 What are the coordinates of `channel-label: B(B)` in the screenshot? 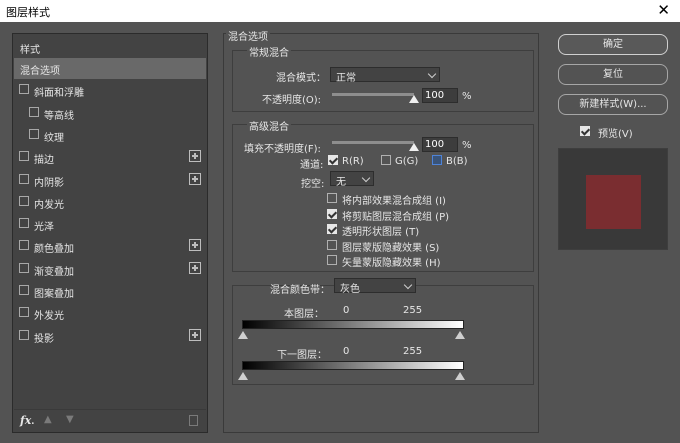 It's located at (457, 161).